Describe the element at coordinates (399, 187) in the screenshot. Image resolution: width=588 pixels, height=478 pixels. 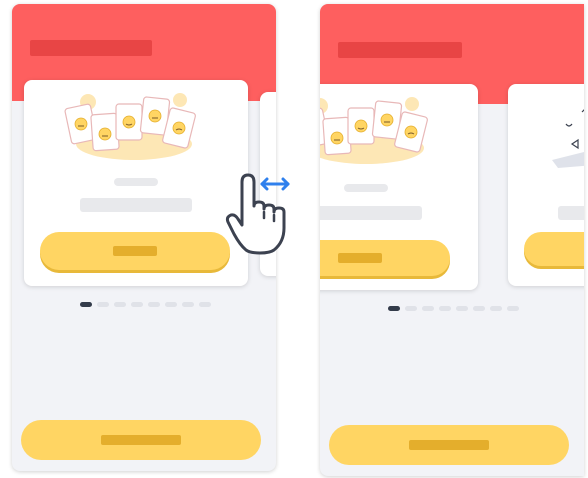
I see `carousel-card-previous` at that location.